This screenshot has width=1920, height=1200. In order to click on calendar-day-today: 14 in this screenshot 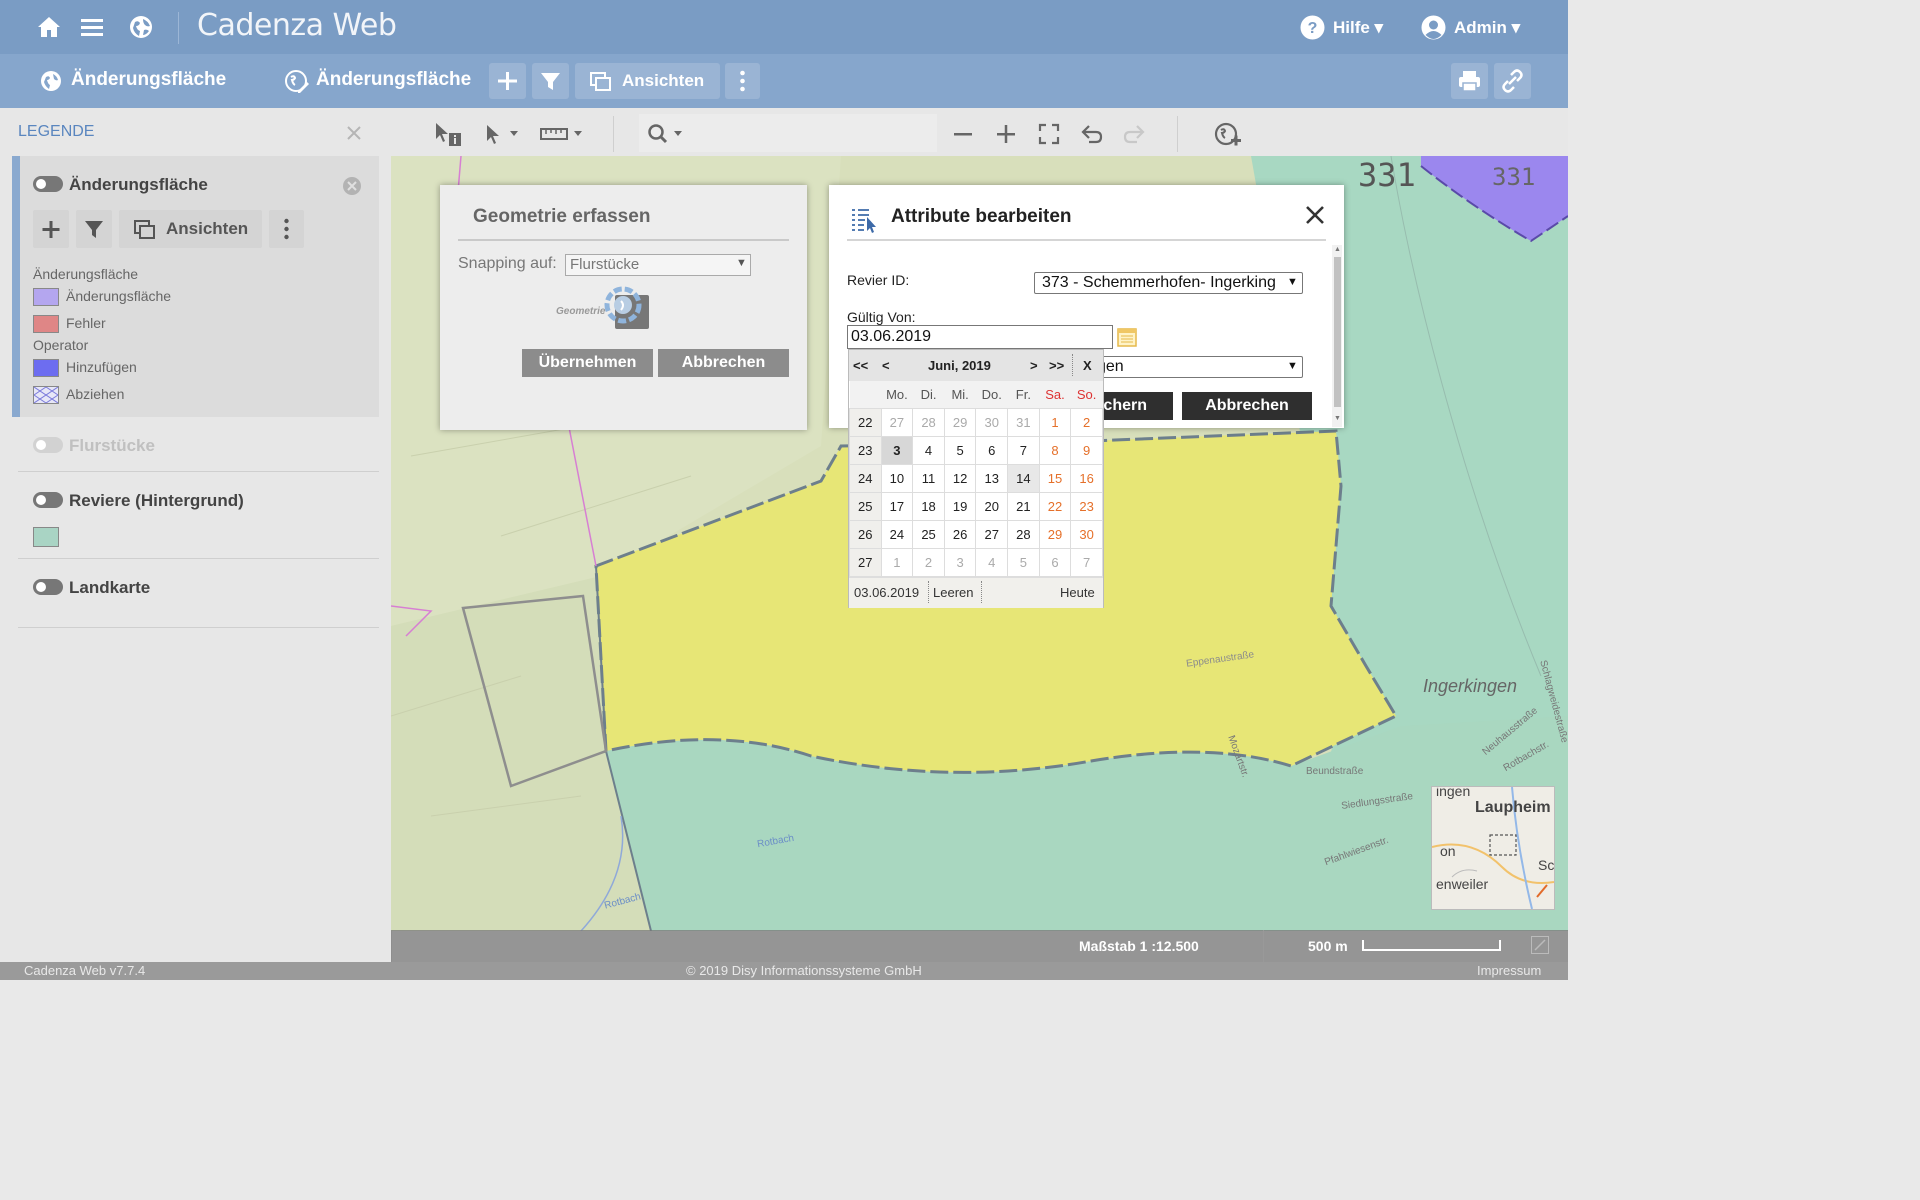, I will do `click(1023, 478)`.